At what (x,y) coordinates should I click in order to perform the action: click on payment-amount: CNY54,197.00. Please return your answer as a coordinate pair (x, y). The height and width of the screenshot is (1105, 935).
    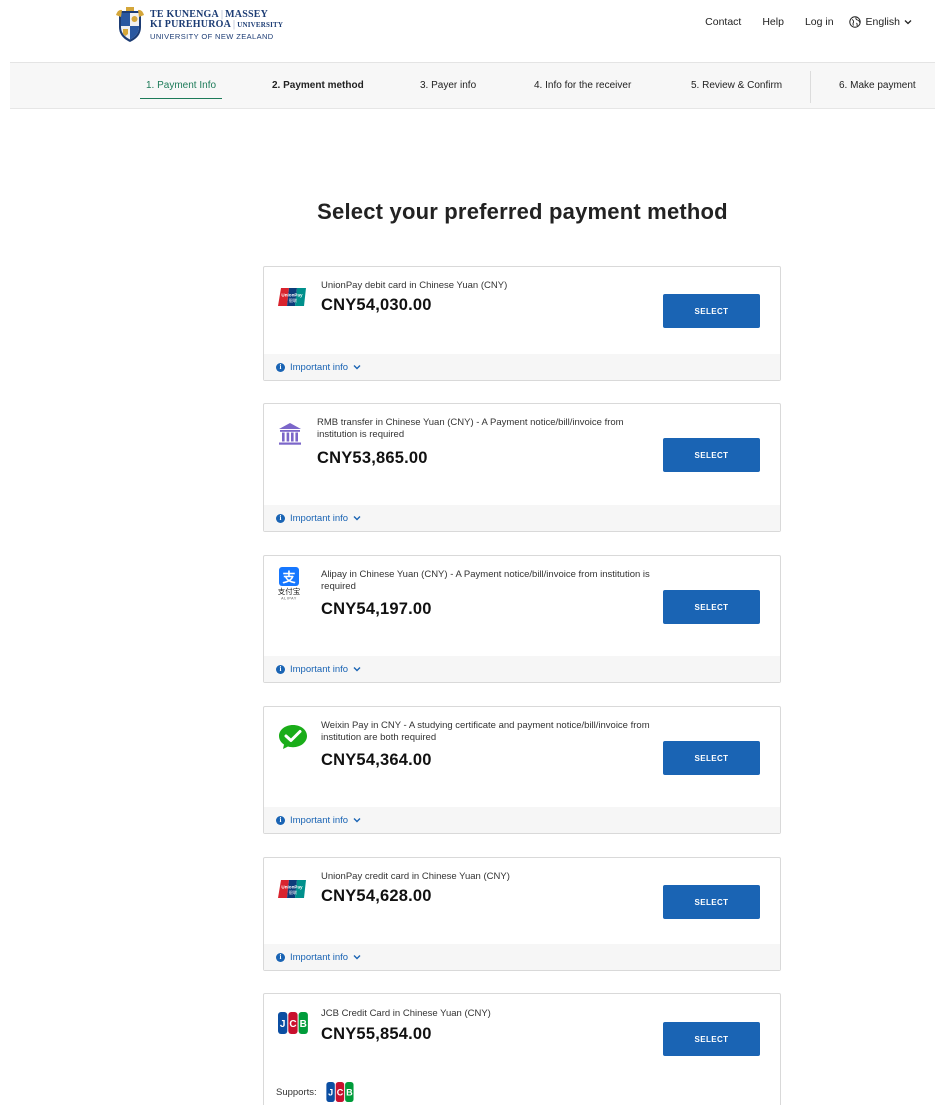
    Looking at the image, I should click on (376, 609).